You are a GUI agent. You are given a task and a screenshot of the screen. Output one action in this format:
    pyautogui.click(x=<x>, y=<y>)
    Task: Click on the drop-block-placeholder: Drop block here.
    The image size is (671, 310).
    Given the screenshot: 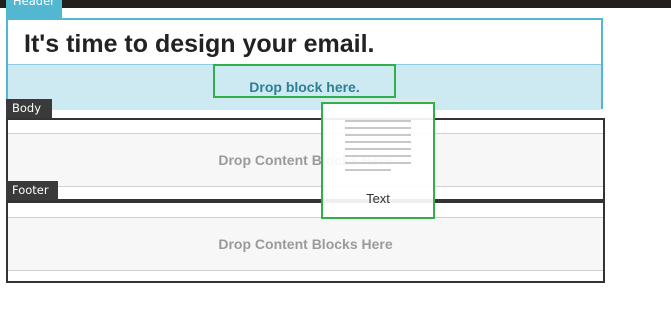 What is the action you would take?
    pyautogui.click(x=304, y=81)
    